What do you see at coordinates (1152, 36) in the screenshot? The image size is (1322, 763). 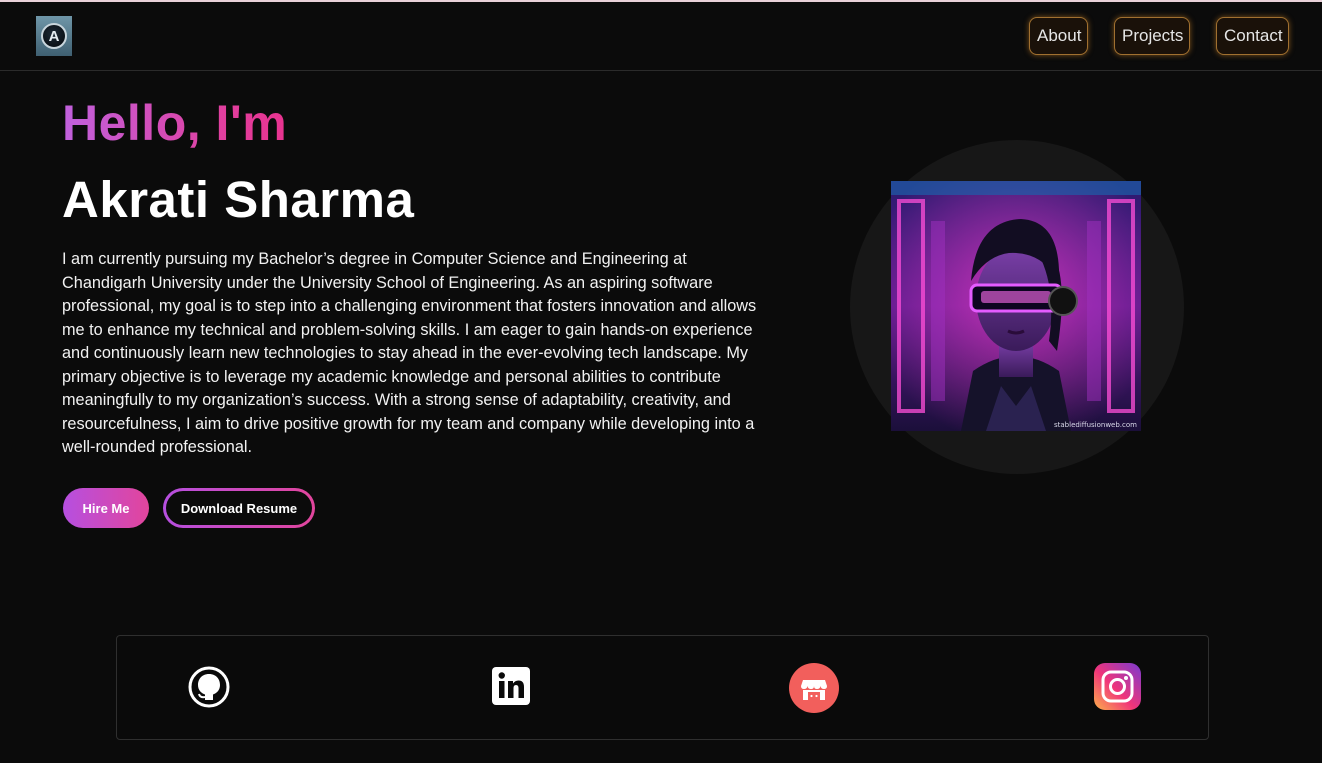 I see `nav-projects-button: Projects` at bounding box center [1152, 36].